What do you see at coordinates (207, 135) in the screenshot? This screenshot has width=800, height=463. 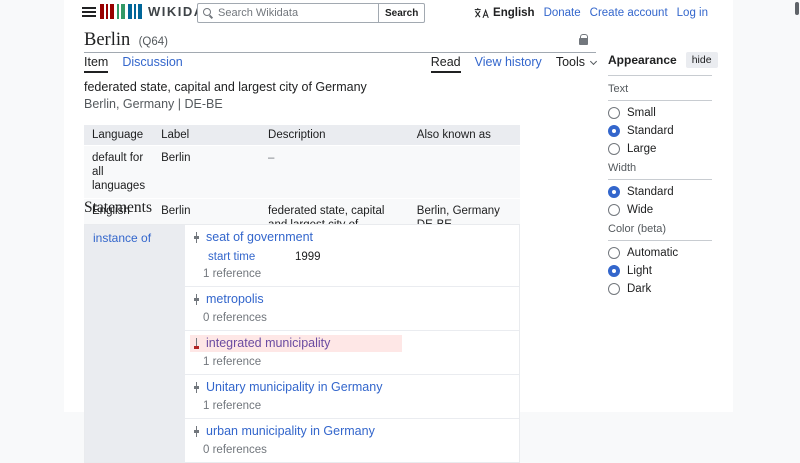 I see `column-header-label: Label` at bounding box center [207, 135].